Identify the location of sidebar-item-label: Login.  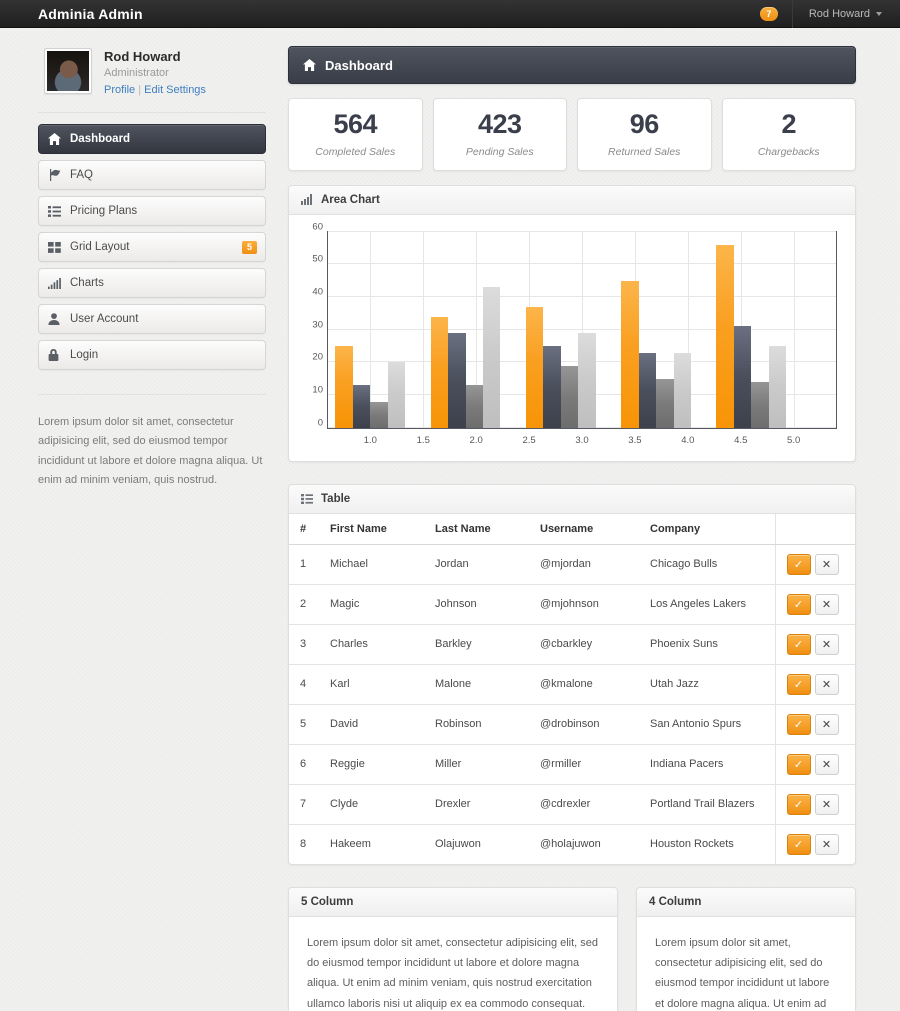
(84, 355).